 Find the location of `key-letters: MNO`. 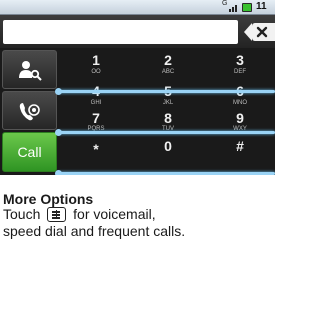

key-letters: MNO is located at coordinates (240, 103).